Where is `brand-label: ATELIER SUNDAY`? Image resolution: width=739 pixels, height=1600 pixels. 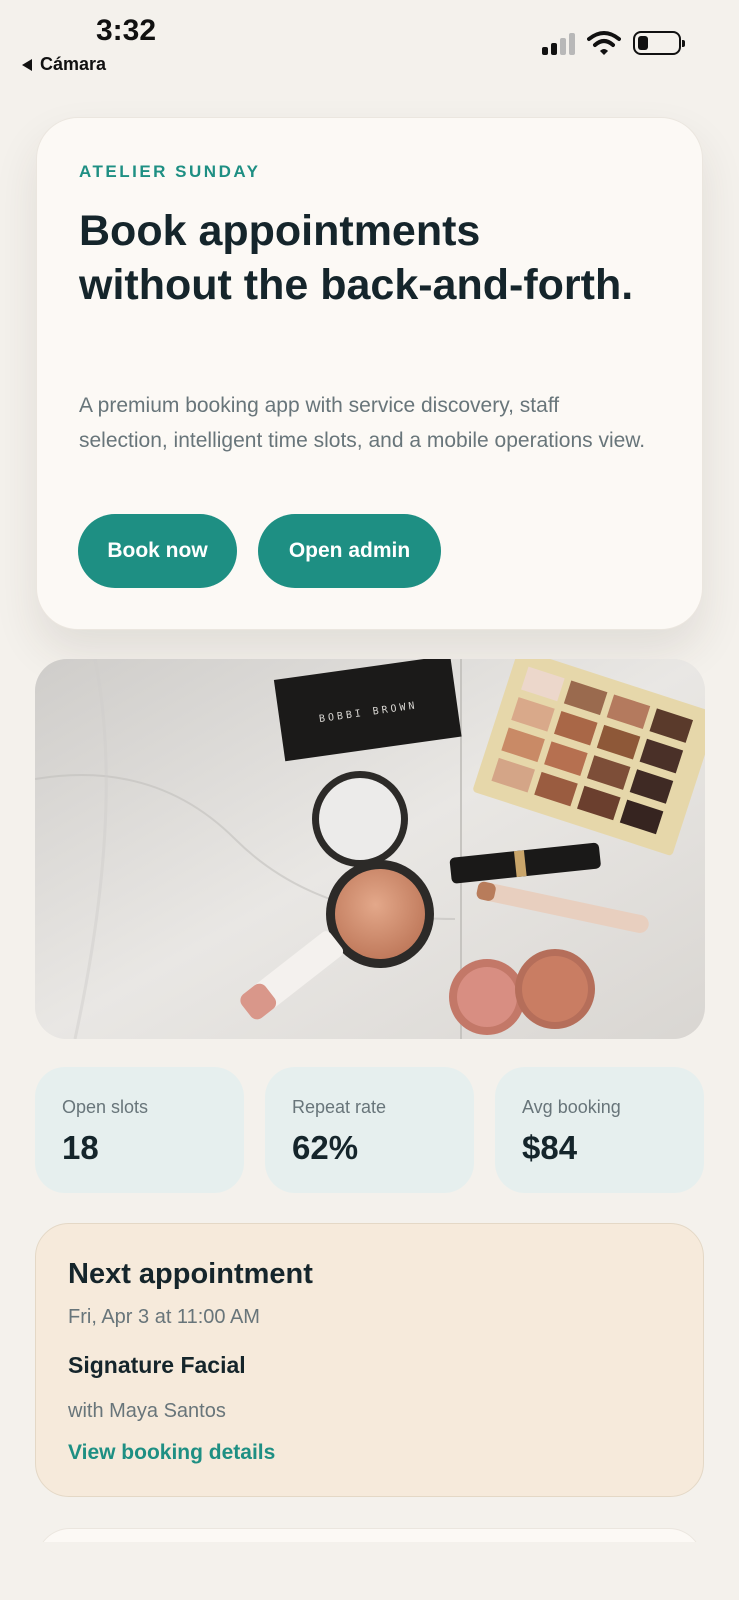 brand-label: ATELIER SUNDAY is located at coordinates (170, 171).